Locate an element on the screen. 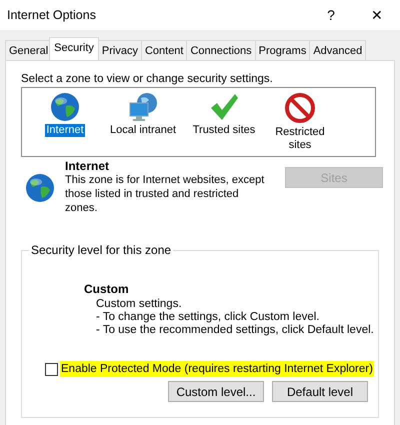 This screenshot has height=425, width=400. zone-item: Restricted sites is located at coordinates (300, 139).